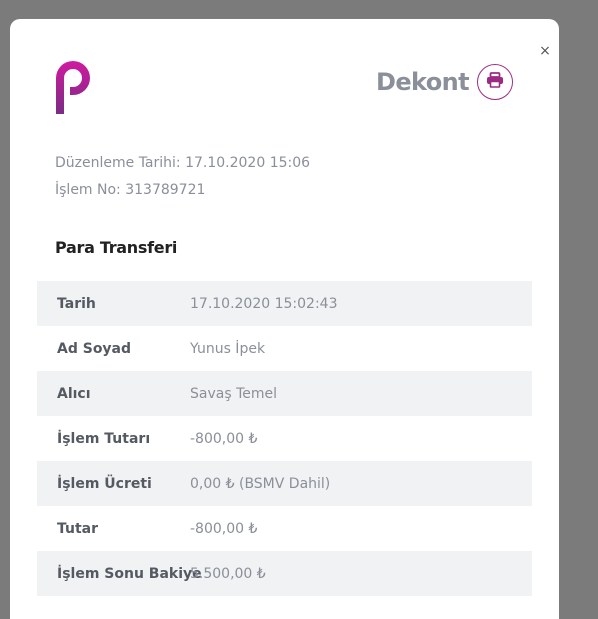 The height and width of the screenshot is (619, 598). I want to click on row-label: Tutar, so click(78, 528).